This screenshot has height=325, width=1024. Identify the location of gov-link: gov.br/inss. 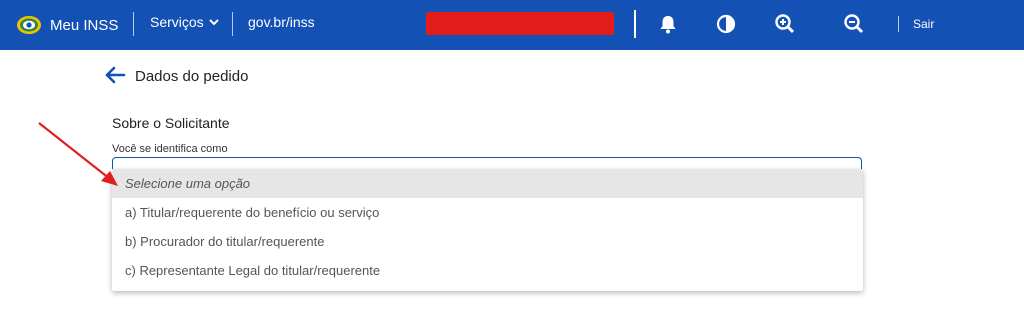
(281, 22).